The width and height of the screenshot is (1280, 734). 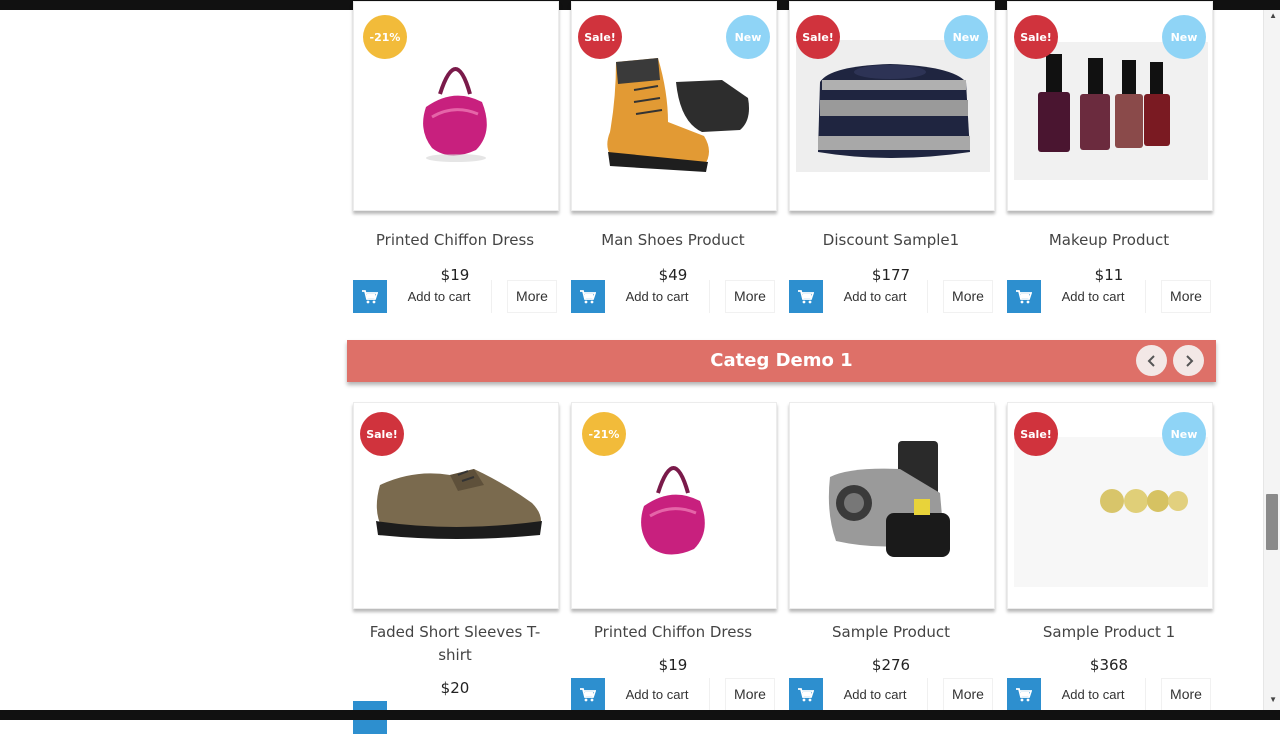 I want to click on product-image-frame, so click(x=892, y=505).